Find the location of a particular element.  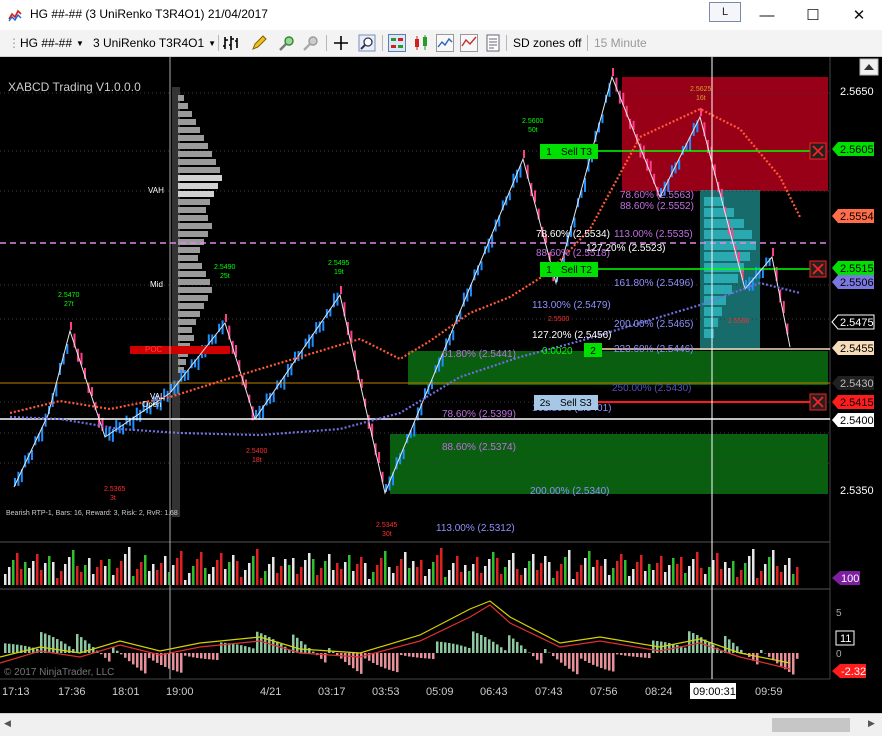

supply-zone is located at coordinates (725, 134).